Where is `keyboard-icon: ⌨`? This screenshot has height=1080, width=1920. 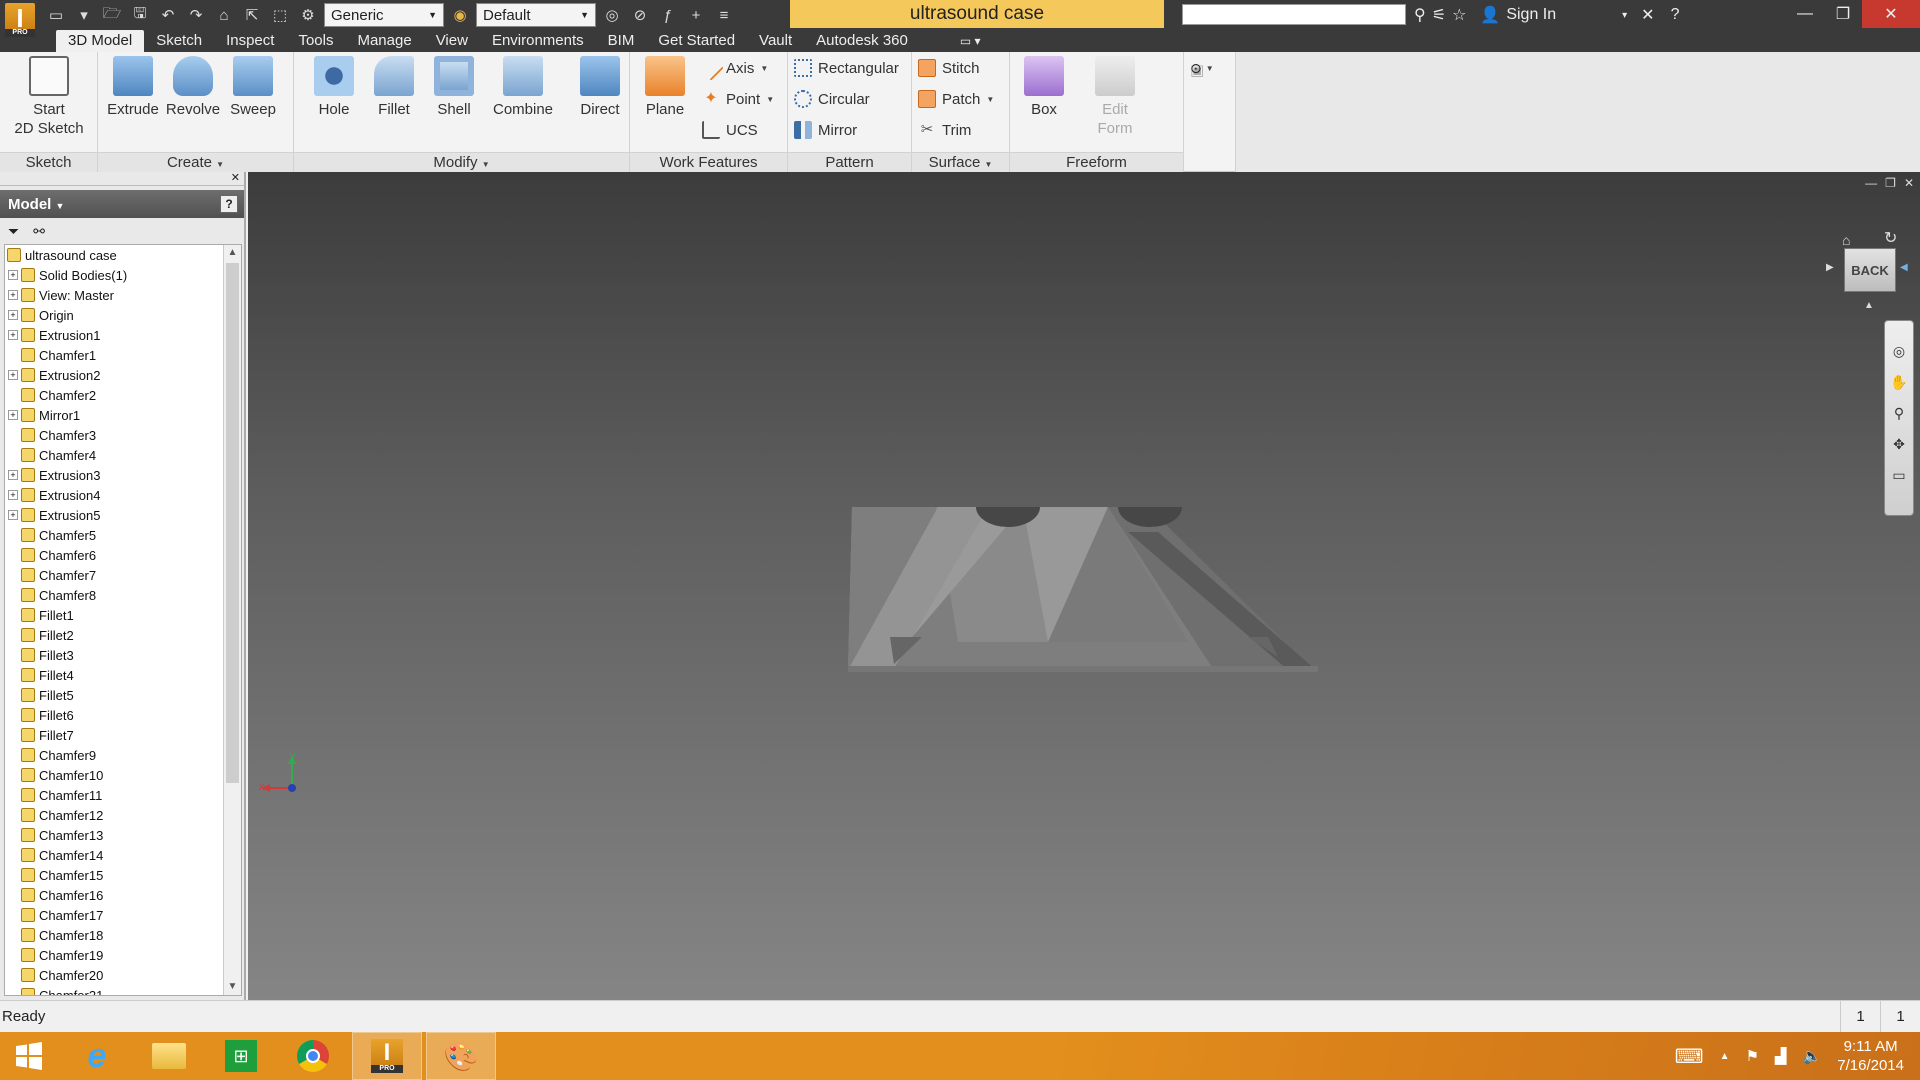 keyboard-icon: ⌨ is located at coordinates (1689, 1056).